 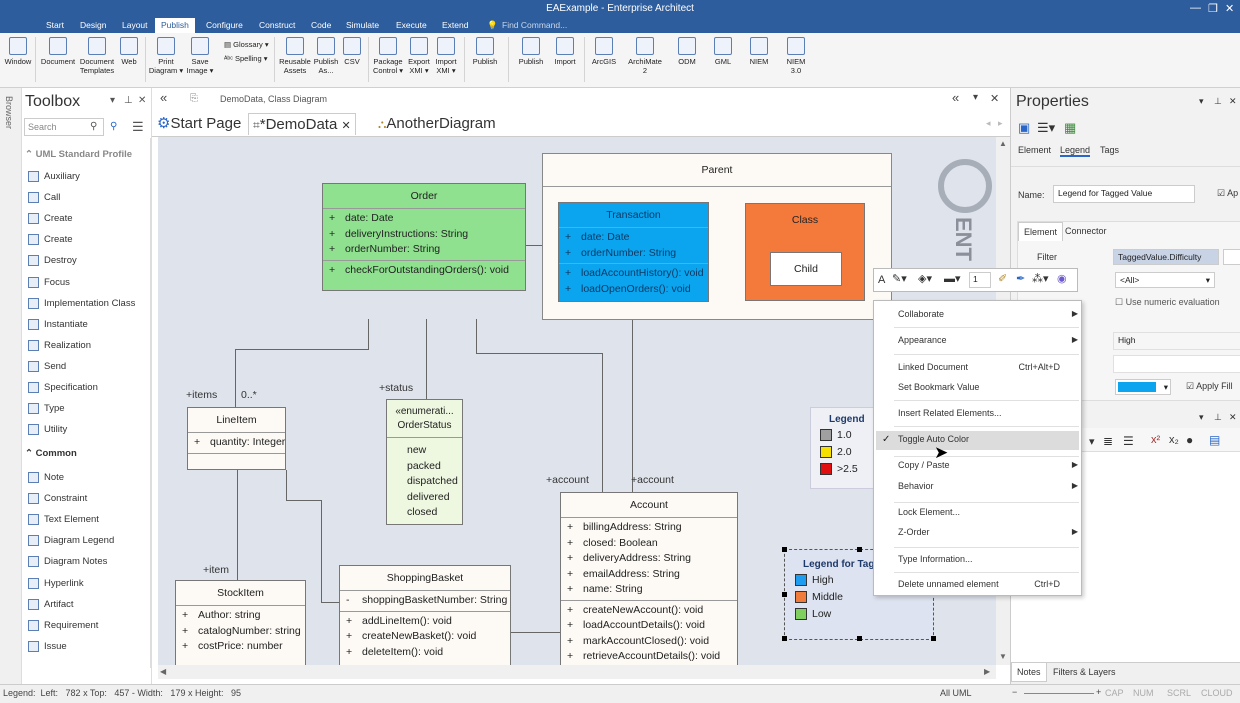 I want to click on subtab-element: Element, so click(x=1041, y=231).